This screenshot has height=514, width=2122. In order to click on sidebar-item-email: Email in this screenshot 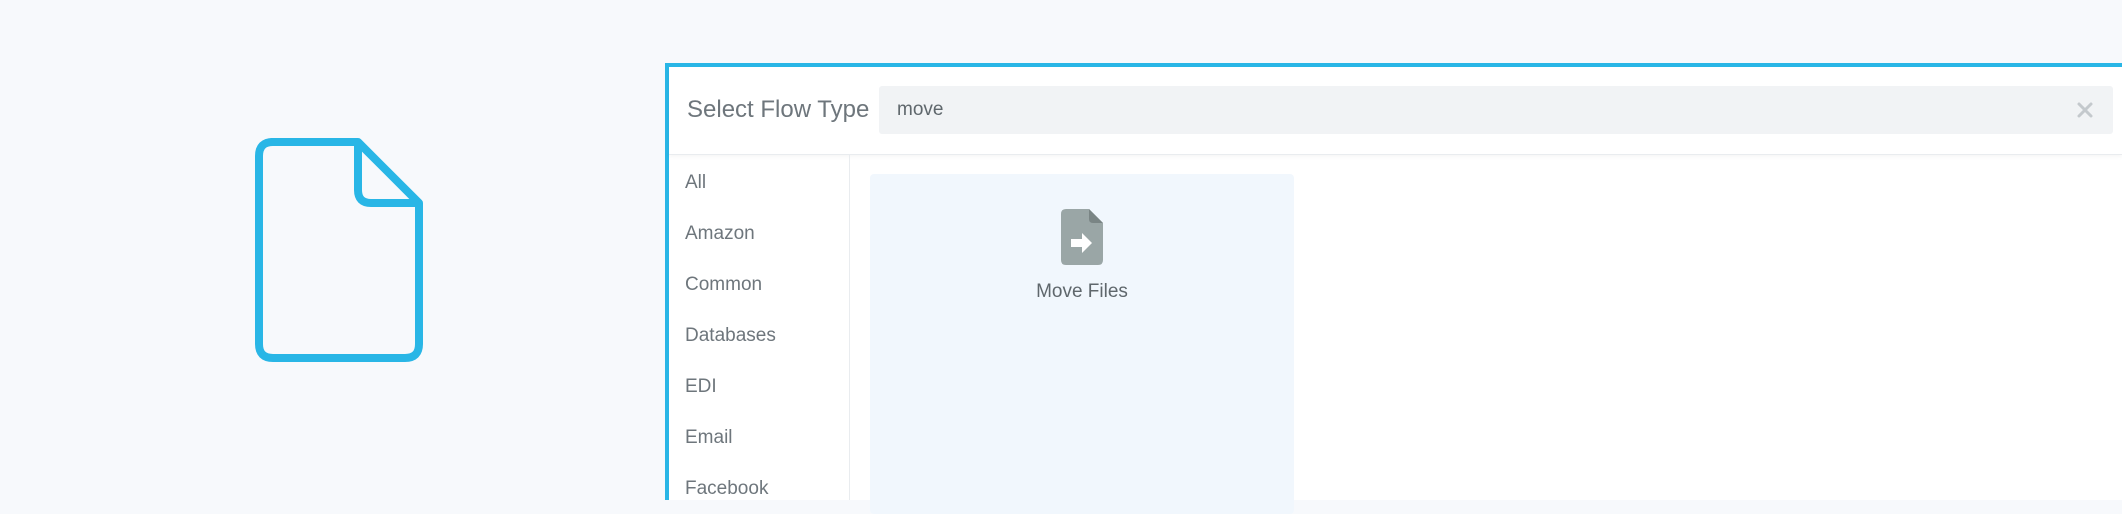, I will do `click(709, 438)`.